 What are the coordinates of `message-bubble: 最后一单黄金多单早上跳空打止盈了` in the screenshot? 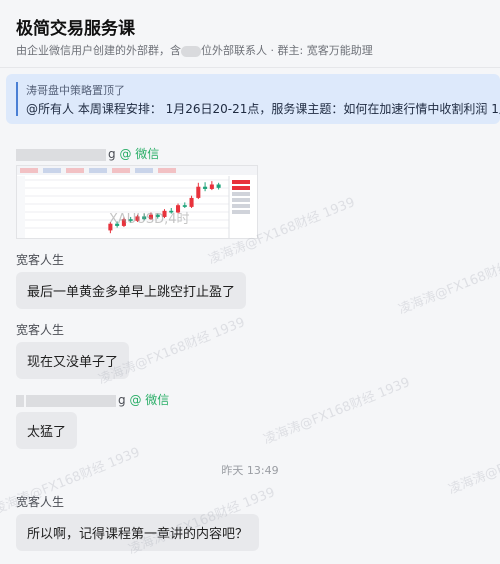 It's located at (131, 290).